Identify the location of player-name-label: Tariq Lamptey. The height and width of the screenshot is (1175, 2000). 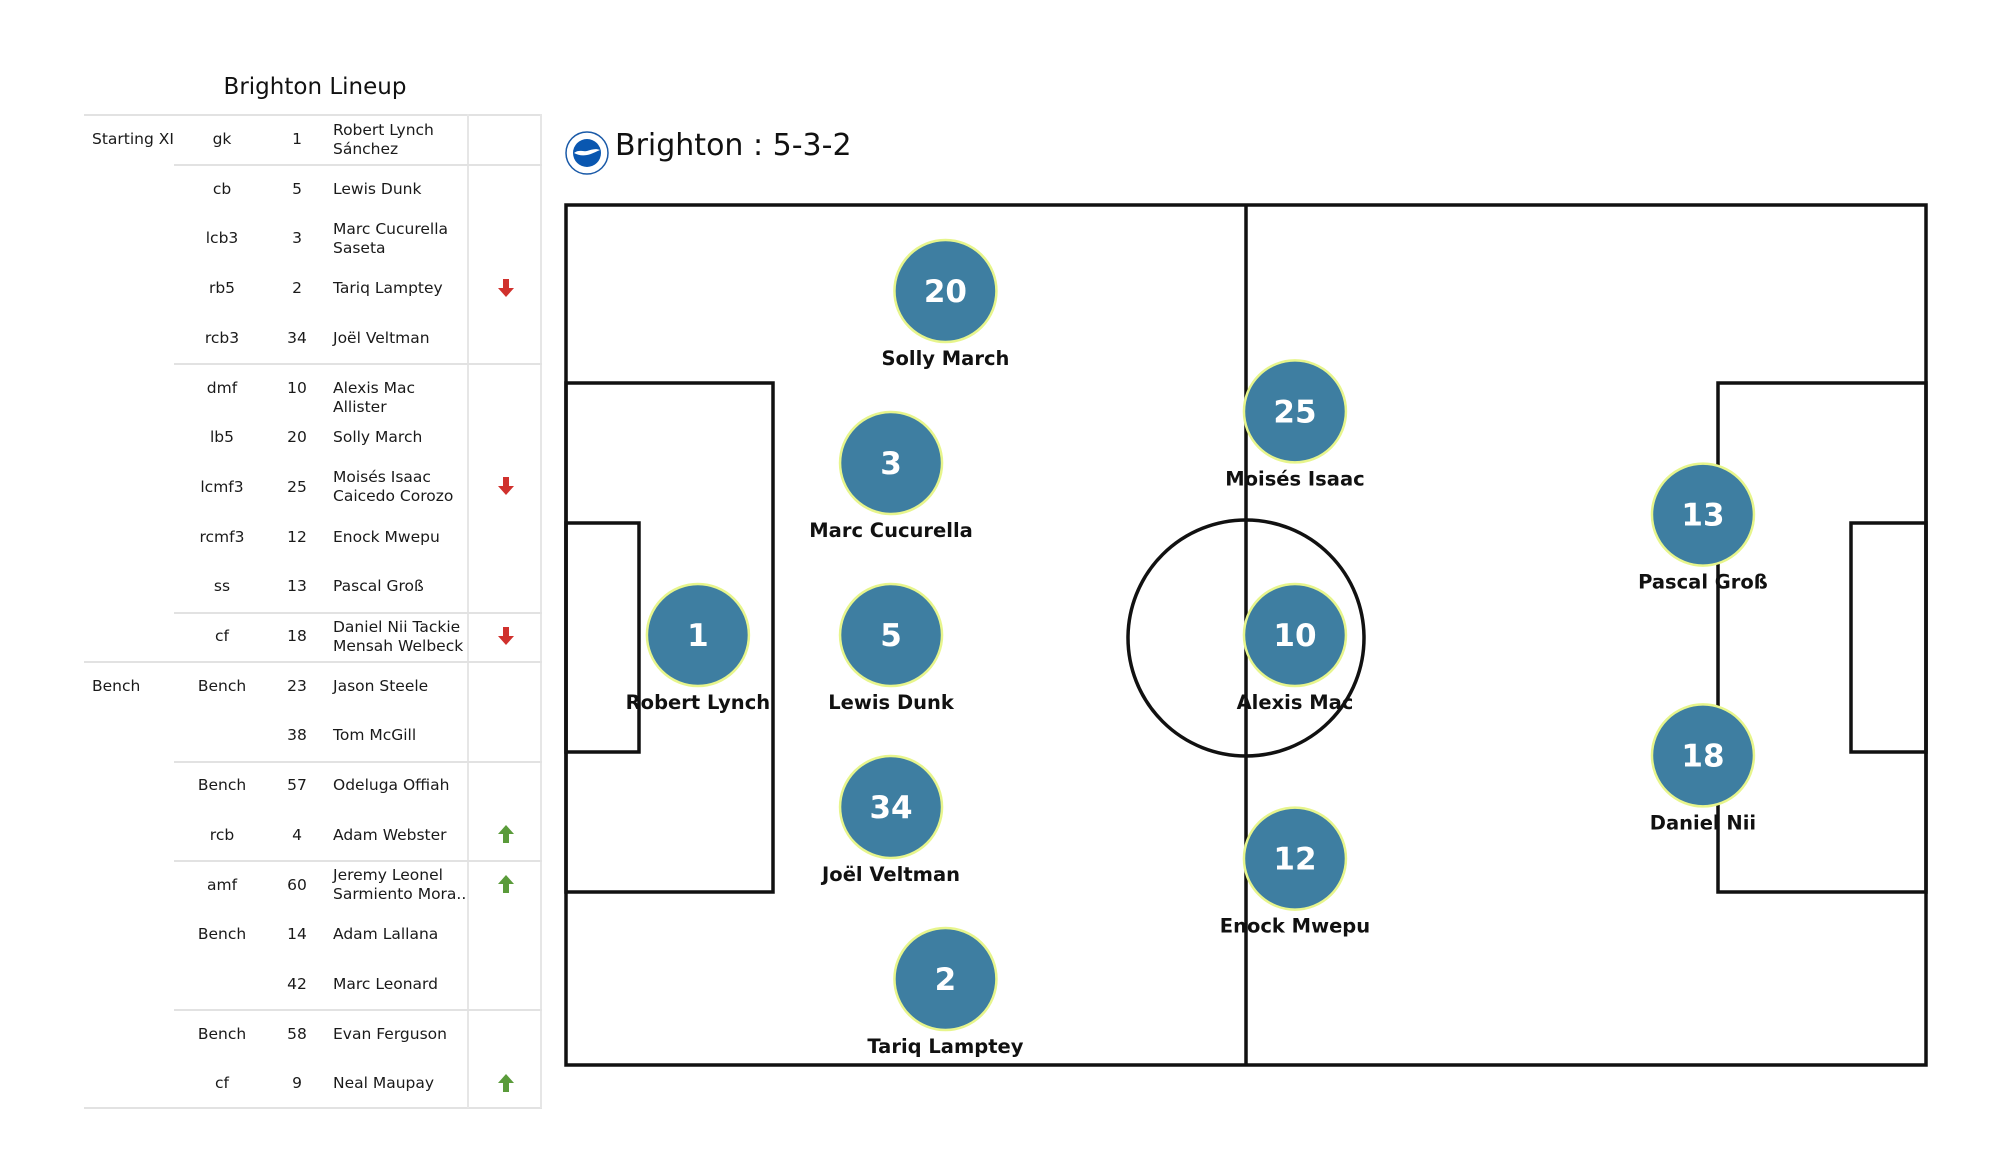
(945, 1046).